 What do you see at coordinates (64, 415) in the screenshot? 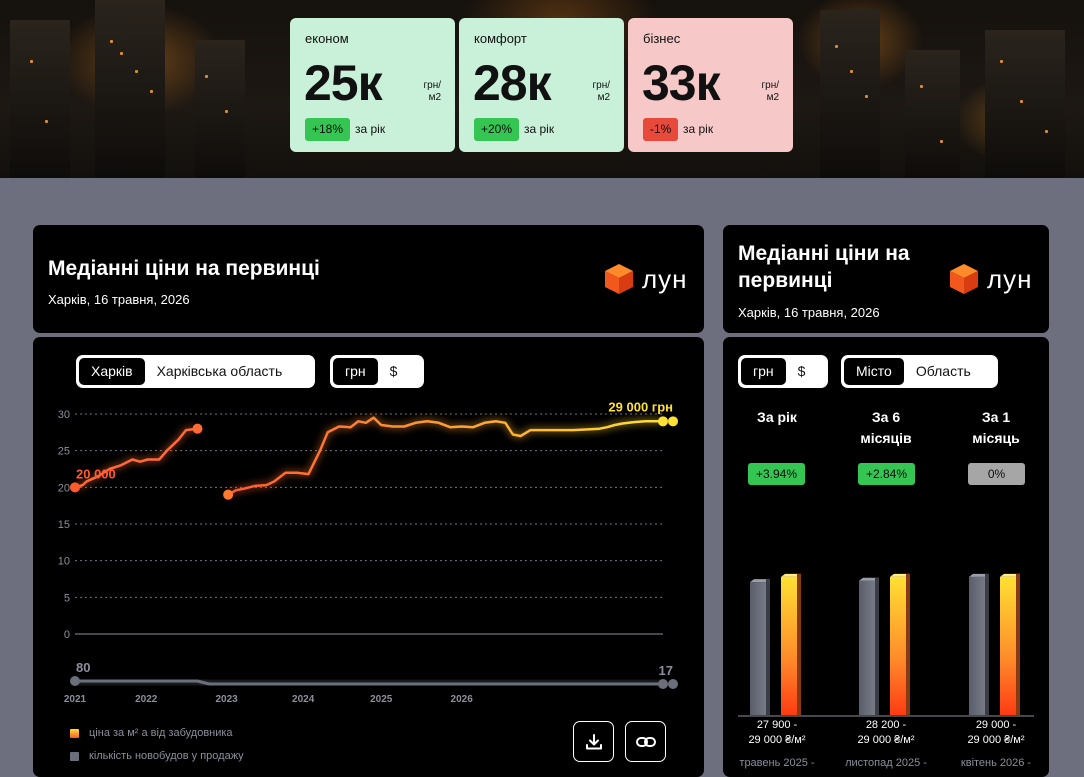
I see `y-tick-label: 30` at bounding box center [64, 415].